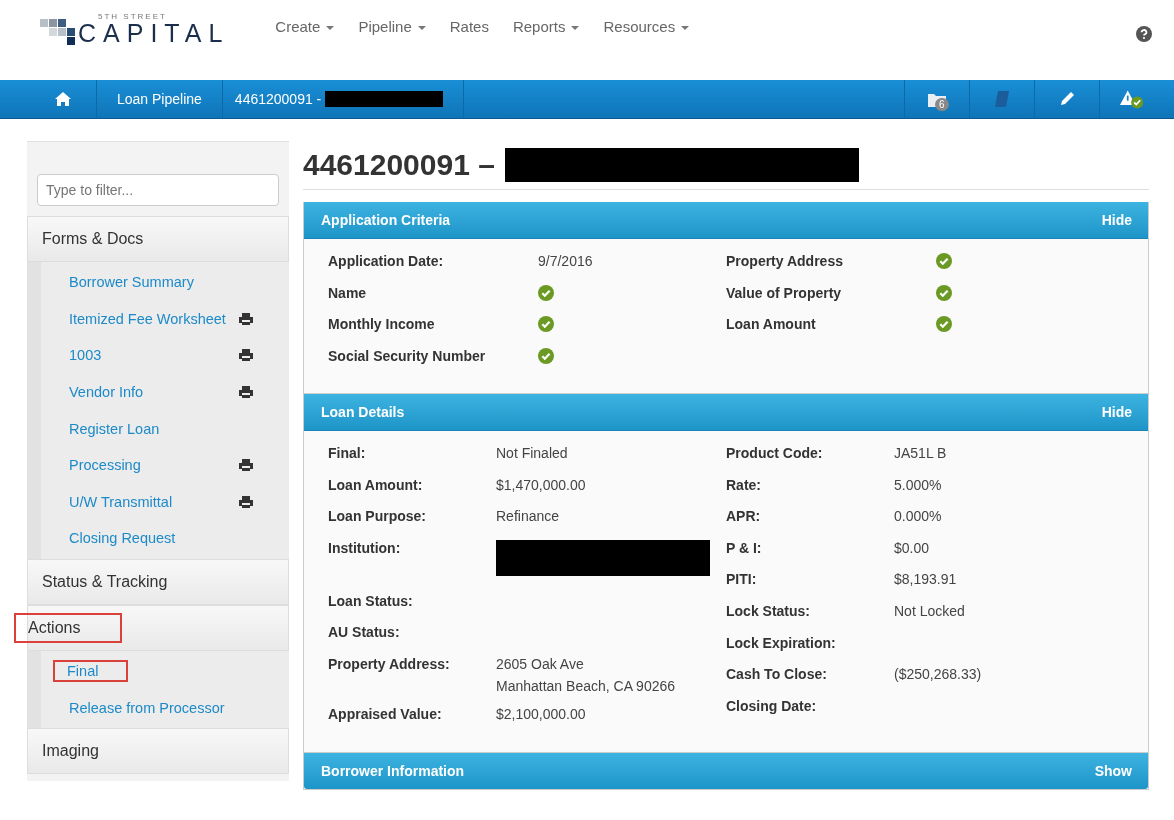 This screenshot has width=1174, height=820. Describe the element at coordinates (154, 33) in the screenshot. I see `logo-wordmark: CAPITAL` at that location.